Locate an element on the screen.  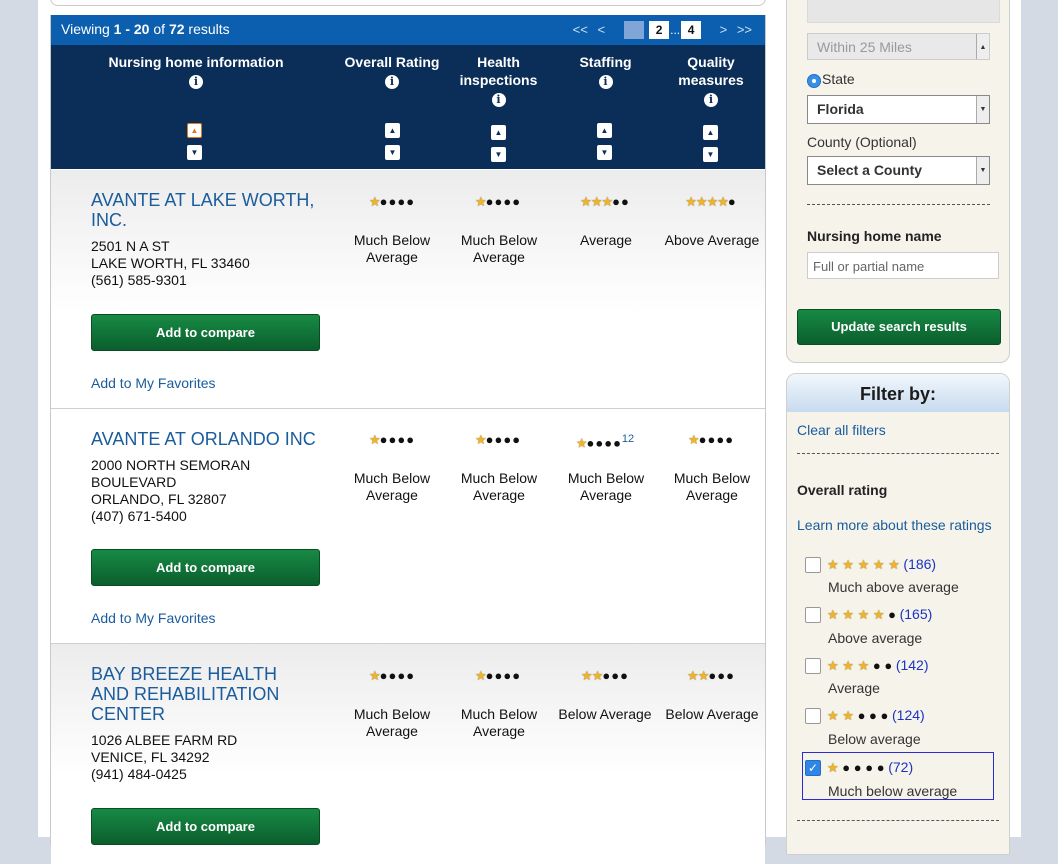
update-search-button: Update search results is located at coordinates (899, 327).